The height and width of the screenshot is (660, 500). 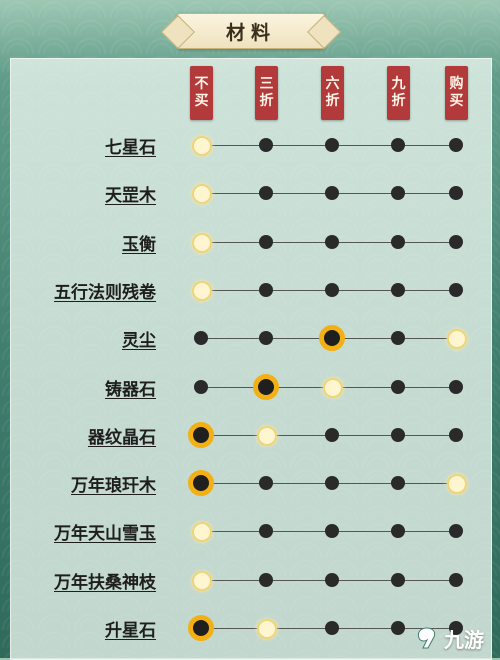 I want to click on column-header-top: 三, so click(x=266, y=84).